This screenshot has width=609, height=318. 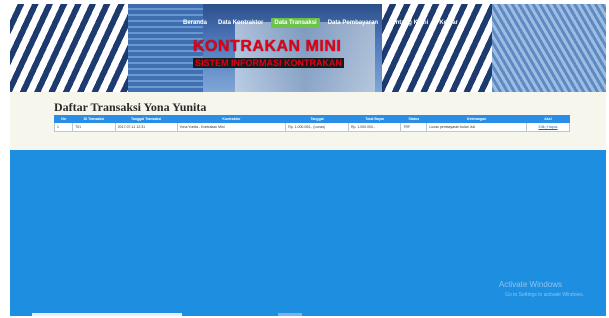 I want to click on banner-tower, so click(x=305, y=57).